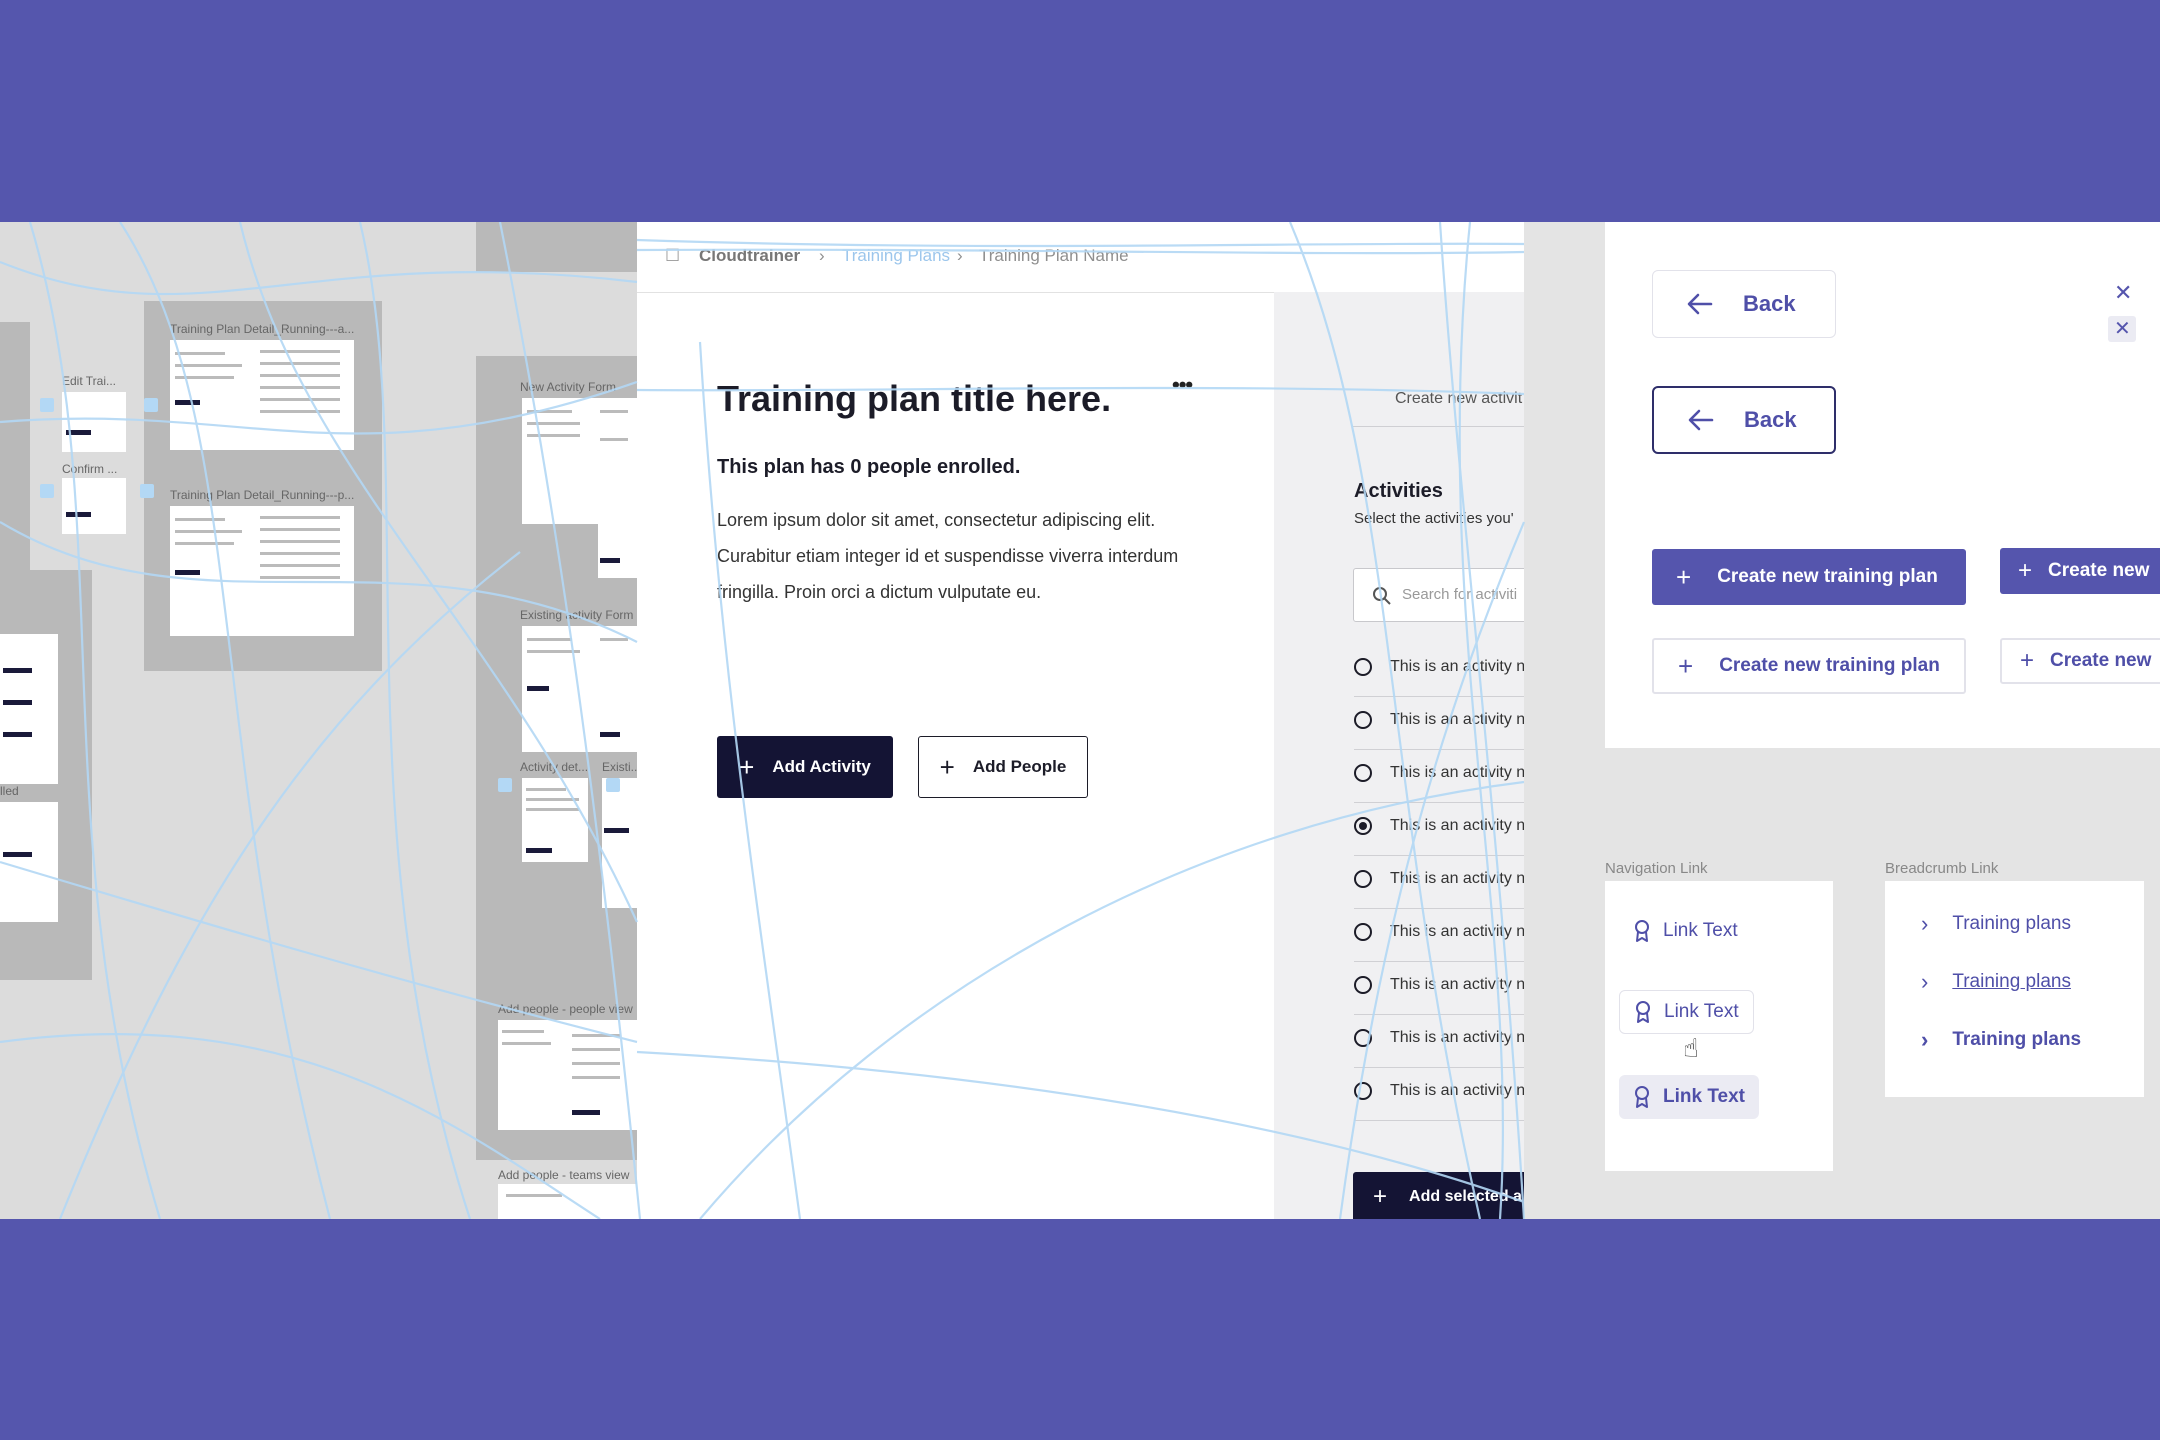 This screenshot has width=2160, height=1440. I want to click on add-activity-button: + Add Activity, so click(805, 767).